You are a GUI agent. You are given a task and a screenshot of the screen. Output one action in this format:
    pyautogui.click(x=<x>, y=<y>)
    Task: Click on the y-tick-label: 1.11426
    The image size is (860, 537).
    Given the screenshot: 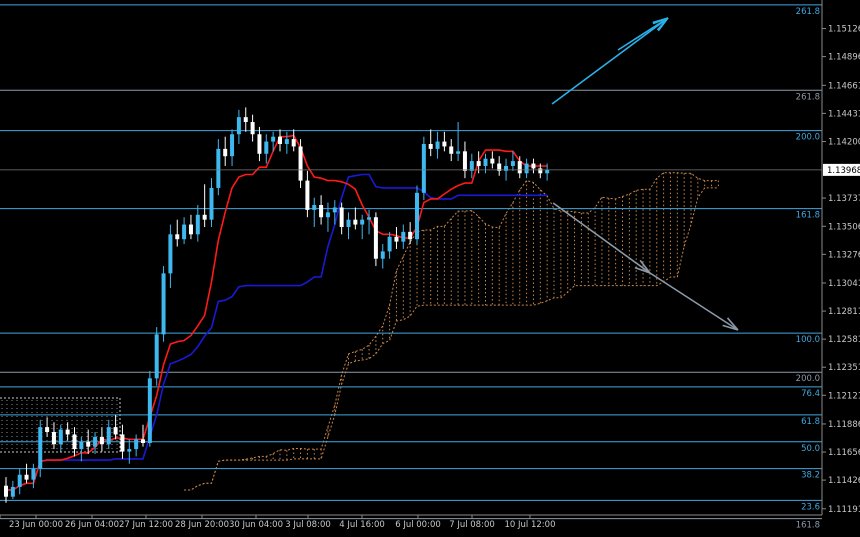 What is the action you would take?
    pyautogui.click(x=844, y=481)
    